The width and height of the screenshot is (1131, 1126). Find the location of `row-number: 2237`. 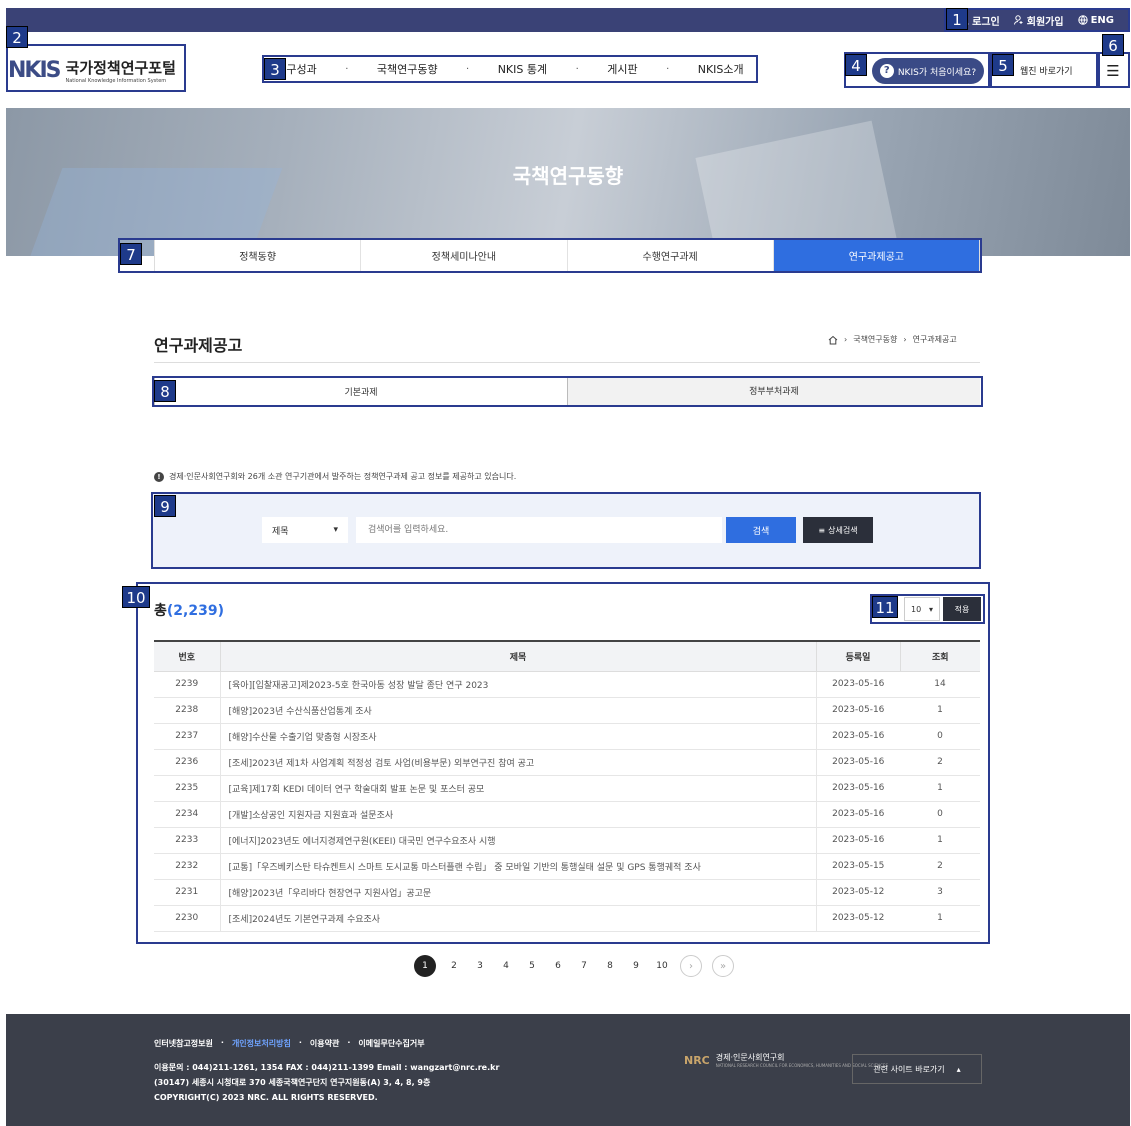

row-number: 2237 is located at coordinates (187, 736).